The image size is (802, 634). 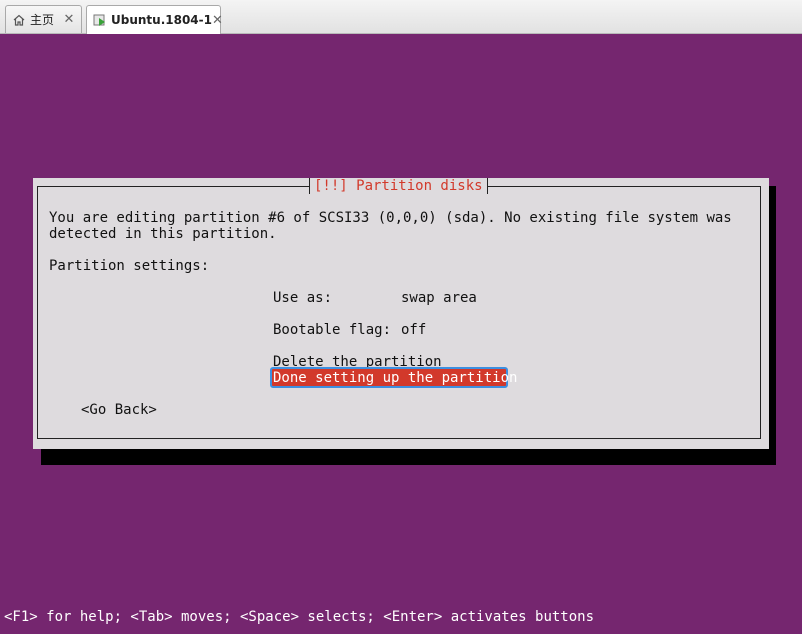 What do you see at coordinates (119, 410) in the screenshot?
I see `go-back-button: <Go Back>` at bounding box center [119, 410].